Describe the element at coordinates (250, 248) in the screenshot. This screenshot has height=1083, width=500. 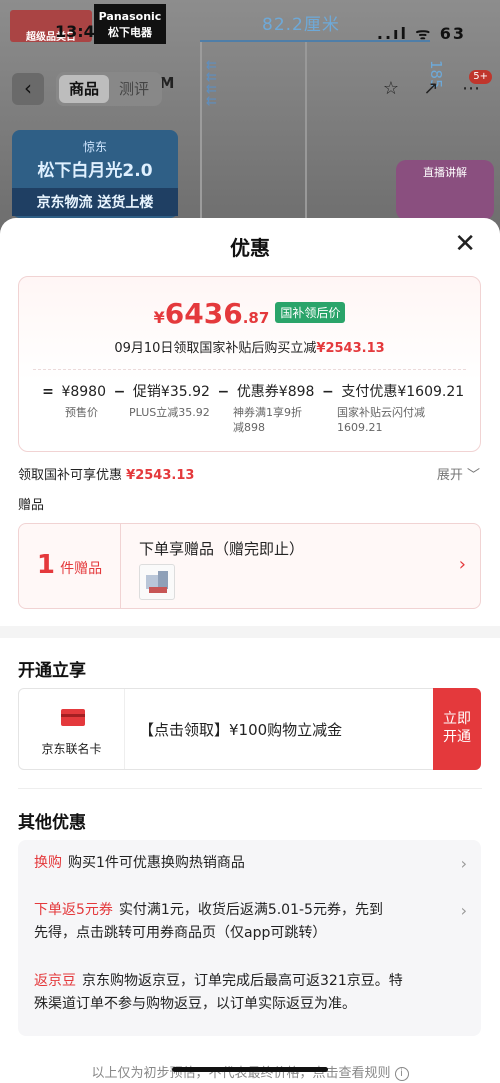
I see `sheet-title: 优惠` at that location.